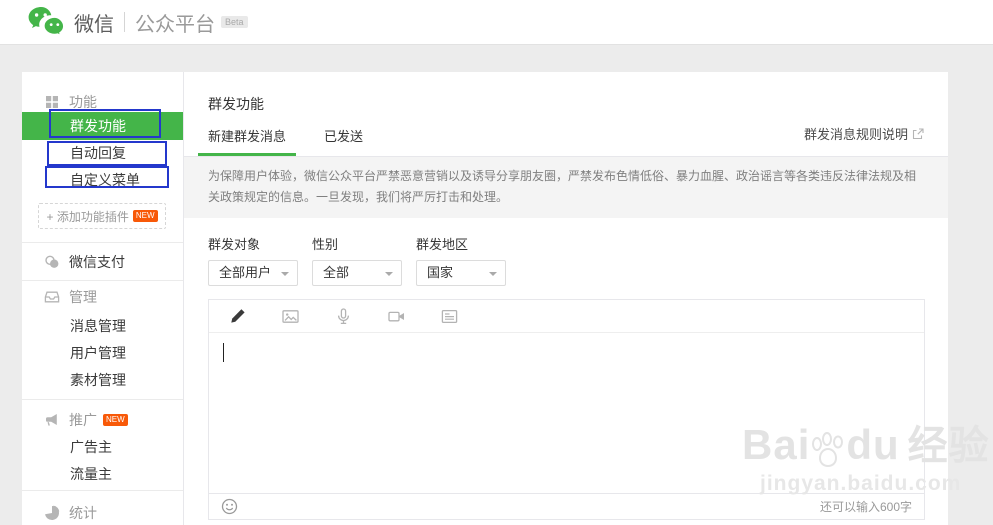  I want to click on video-camera-icon, so click(396, 316).